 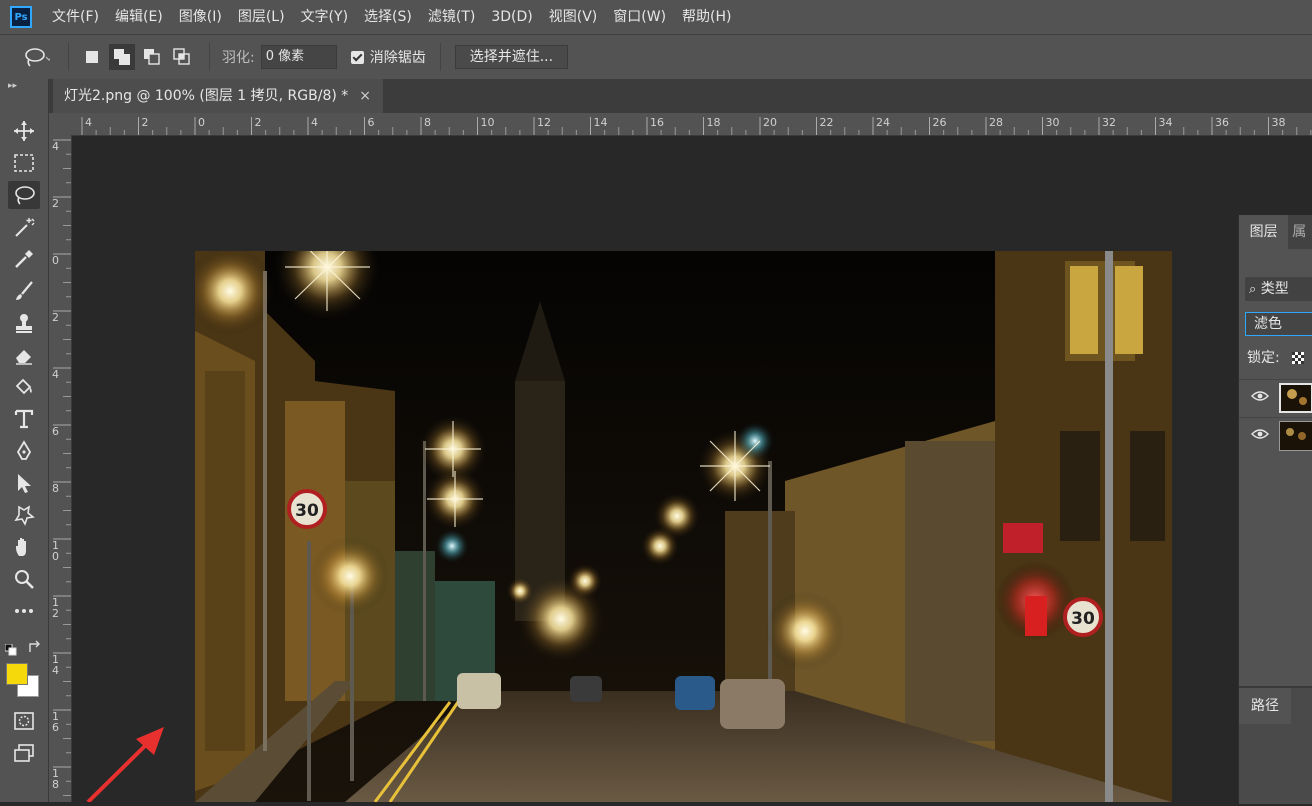 I want to click on lasso-tool, so click(x=24, y=195).